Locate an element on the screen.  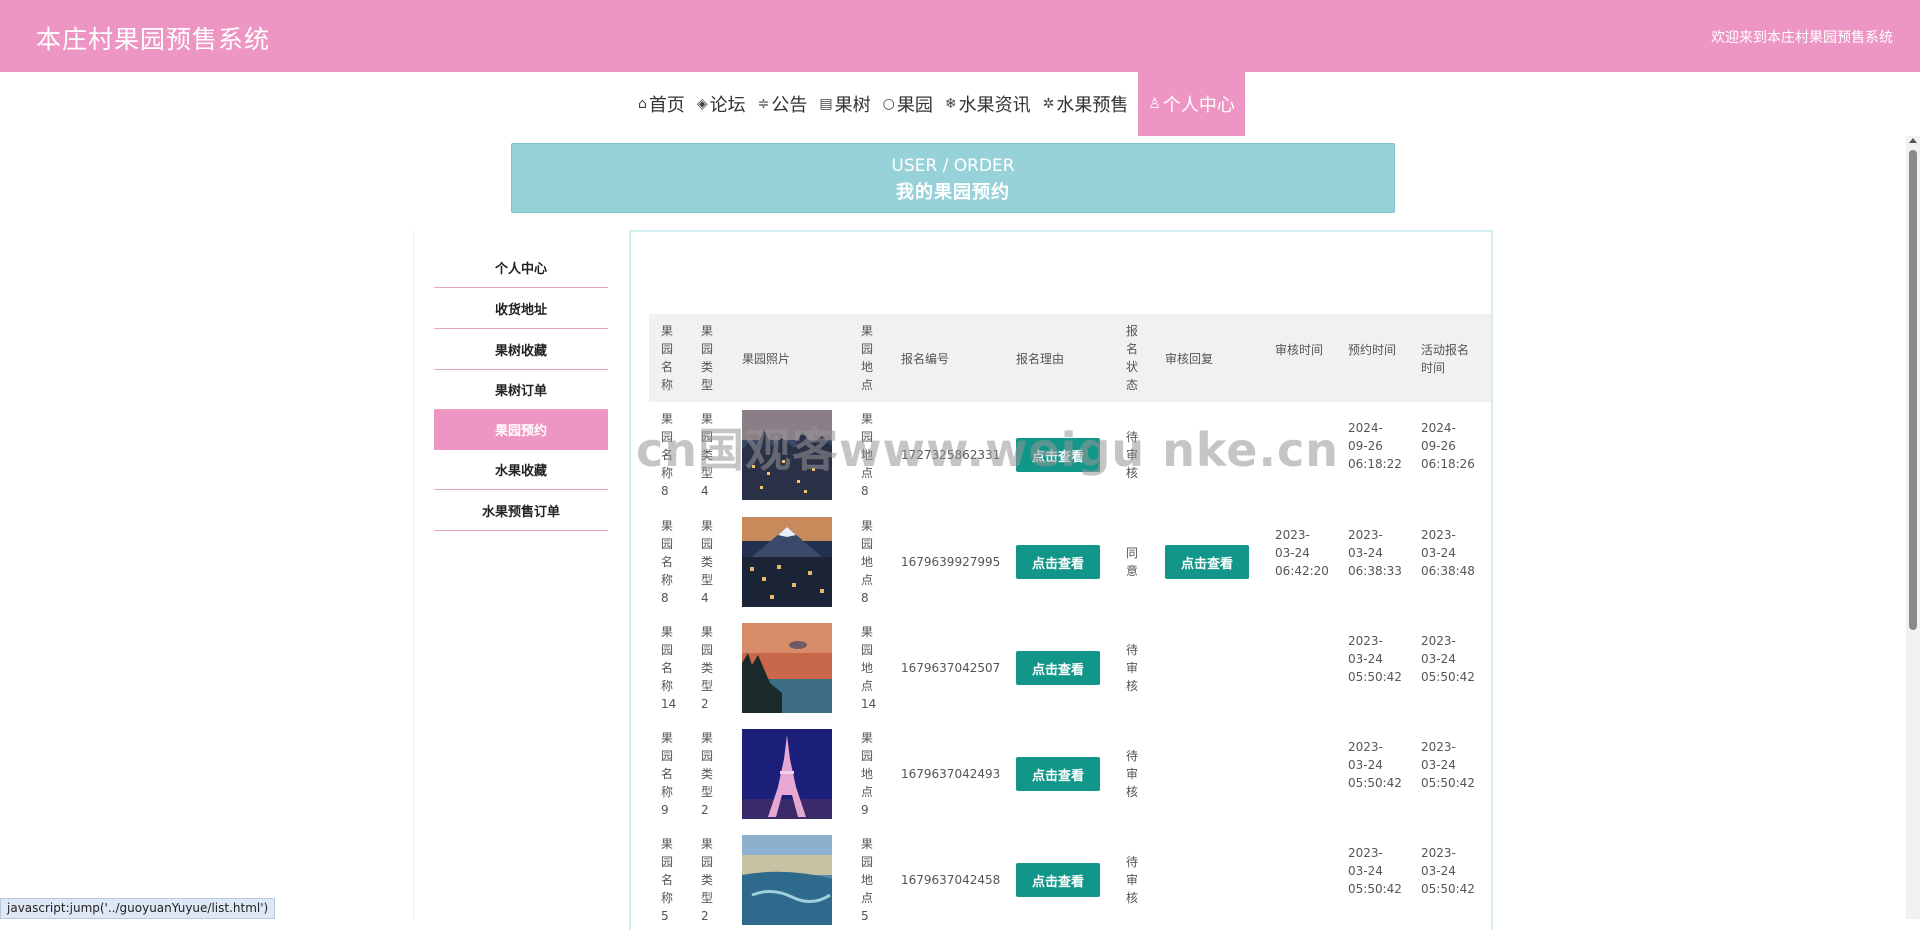
cell-name: 果园名称5 is located at coordinates (667, 880).